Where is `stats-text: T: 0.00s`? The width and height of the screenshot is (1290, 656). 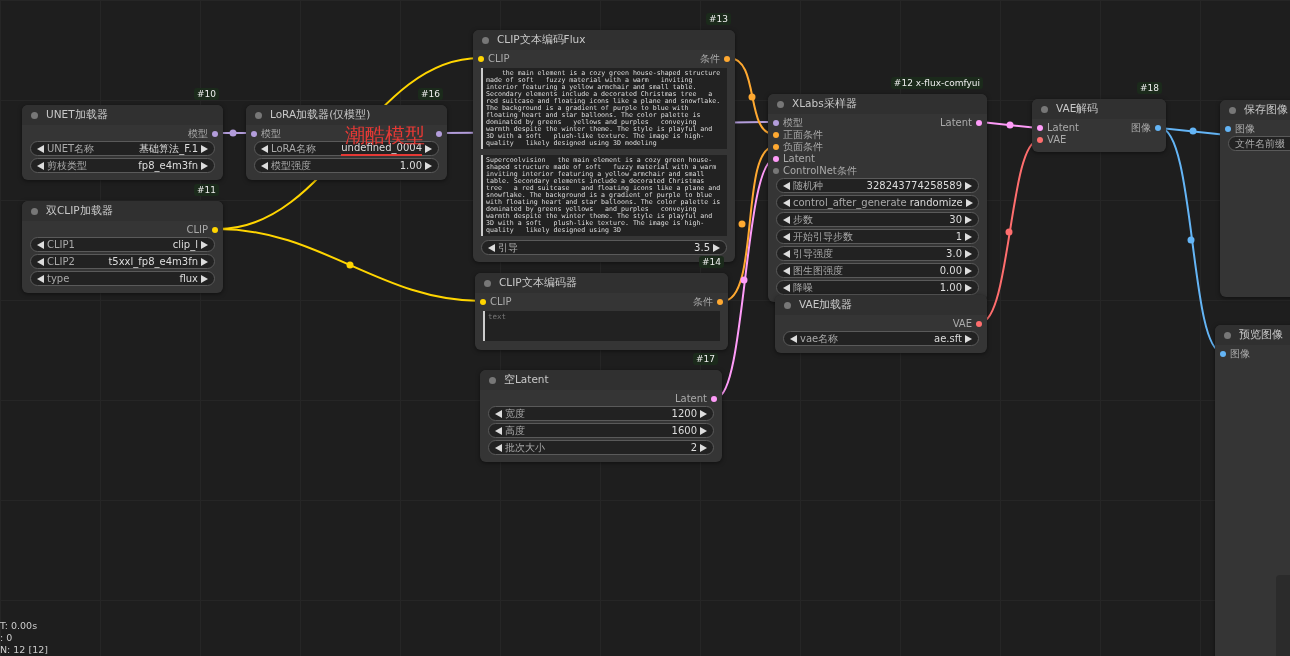 stats-text: T: 0.00s is located at coordinates (19, 626).